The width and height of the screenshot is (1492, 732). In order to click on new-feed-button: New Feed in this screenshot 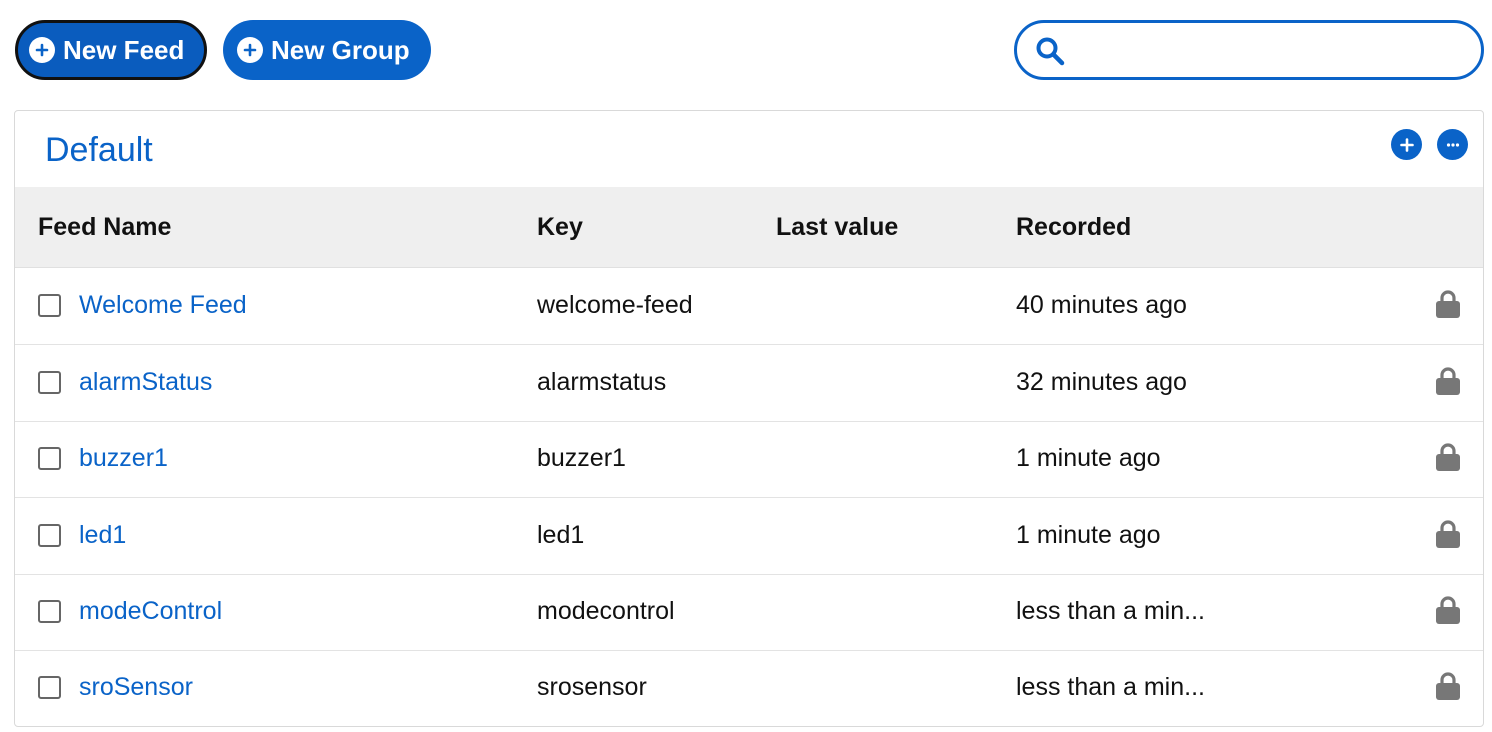, I will do `click(111, 50)`.